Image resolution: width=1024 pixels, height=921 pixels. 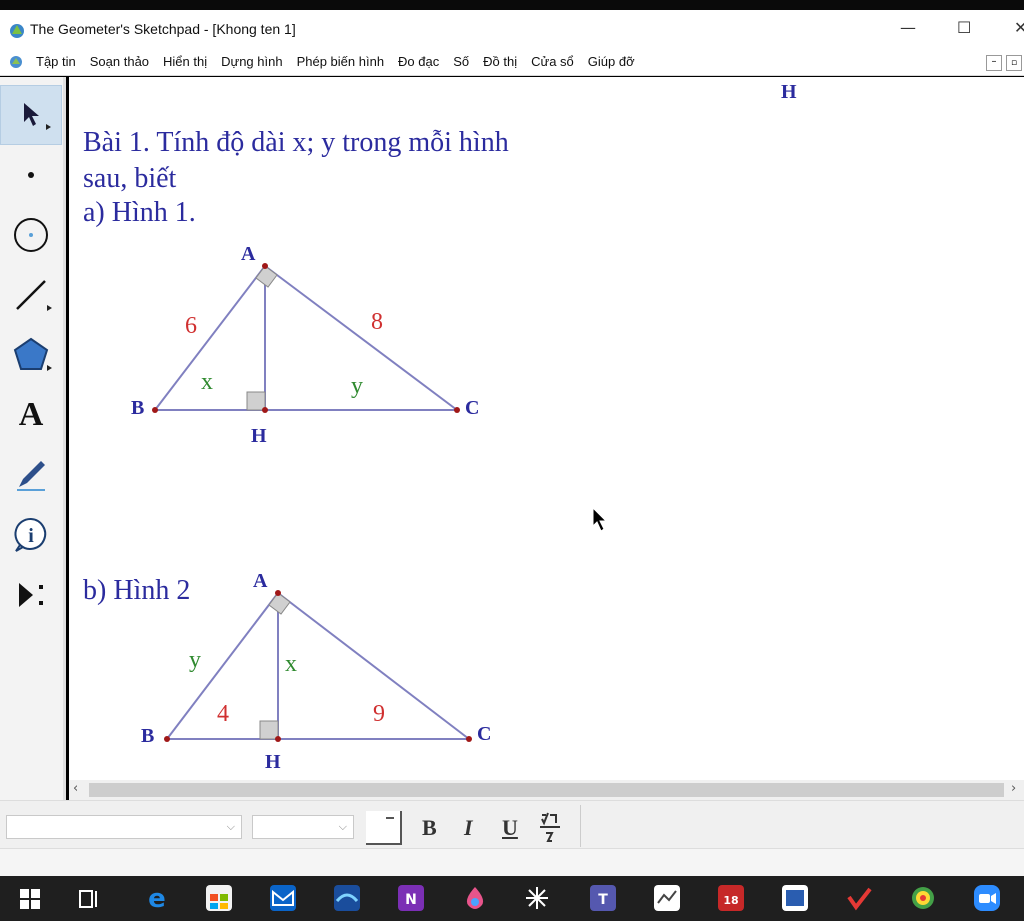 What do you see at coordinates (195, 660) in the screenshot?
I see `unknown-y-2: y` at bounding box center [195, 660].